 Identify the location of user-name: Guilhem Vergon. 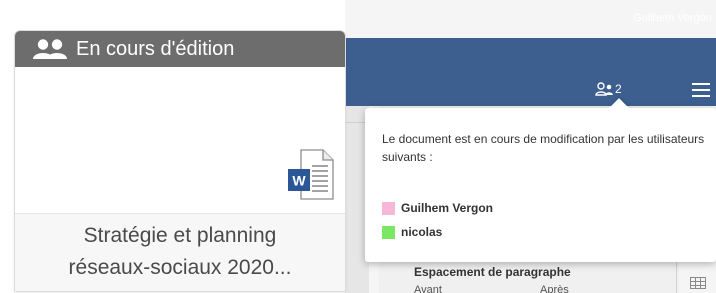
(447, 208).